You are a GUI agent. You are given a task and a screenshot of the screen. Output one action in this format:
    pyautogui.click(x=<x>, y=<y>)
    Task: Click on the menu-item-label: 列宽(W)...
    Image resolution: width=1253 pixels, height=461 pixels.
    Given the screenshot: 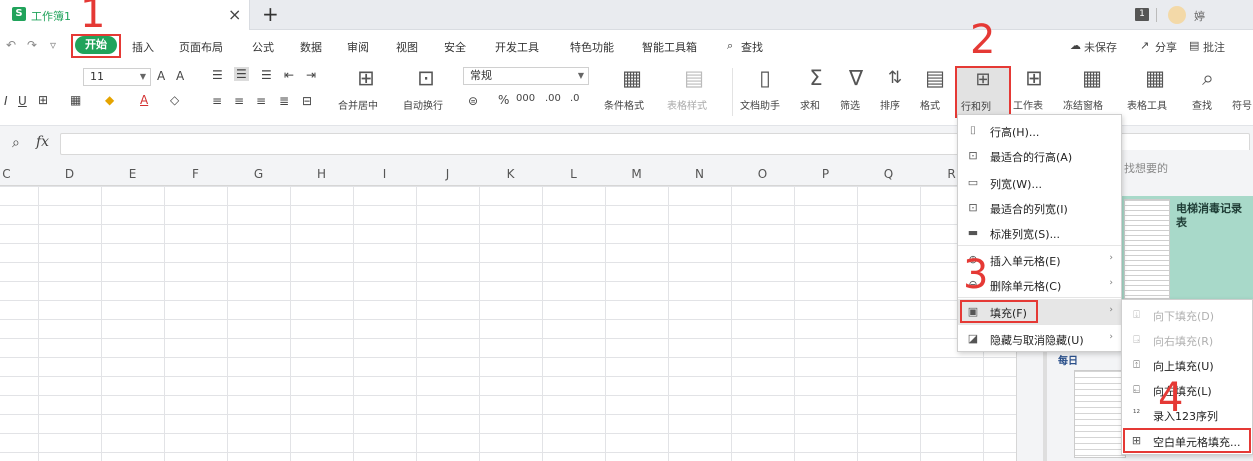 What is the action you would take?
    pyautogui.click(x=1016, y=184)
    